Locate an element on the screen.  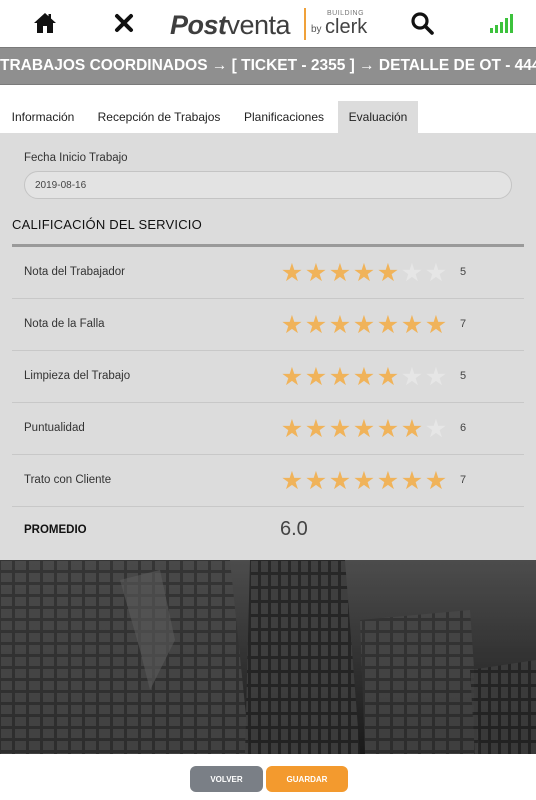
rating-label: Nota del Trabajador is located at coordinates (75, 272).